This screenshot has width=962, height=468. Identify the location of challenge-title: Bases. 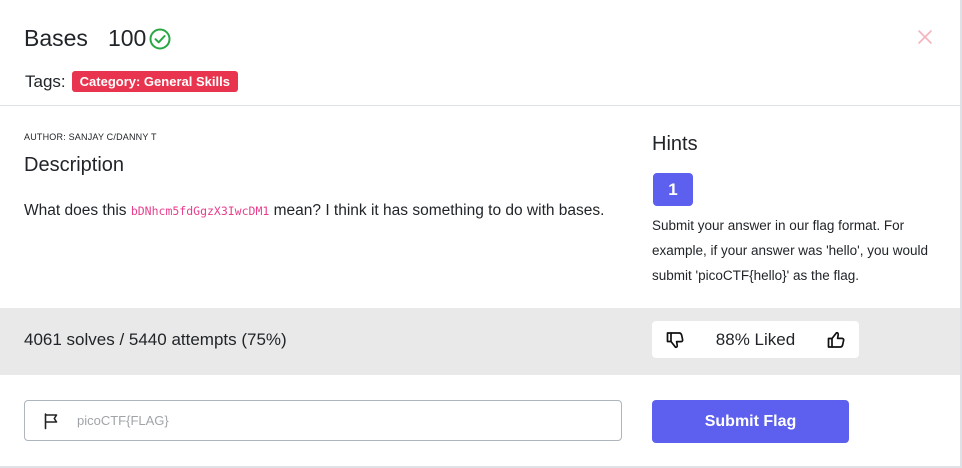
(56, 38).